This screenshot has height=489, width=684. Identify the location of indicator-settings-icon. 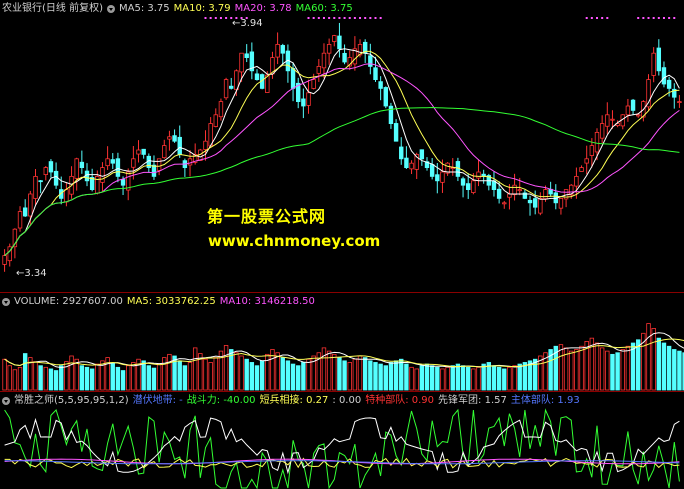
(6, 401).